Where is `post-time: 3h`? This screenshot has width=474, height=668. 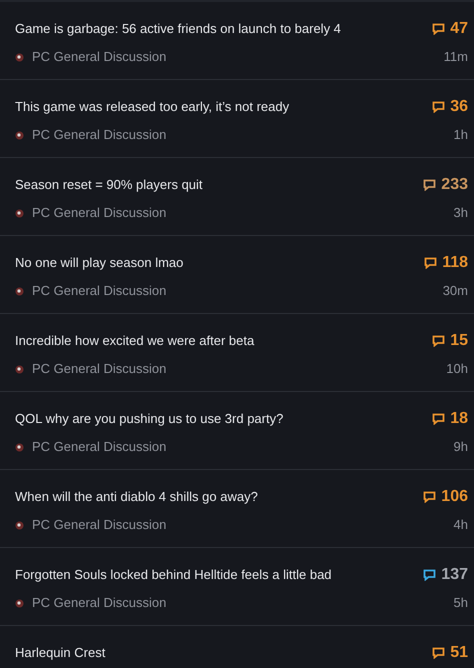 post-time: 3h is located at coordinates (461, 213).